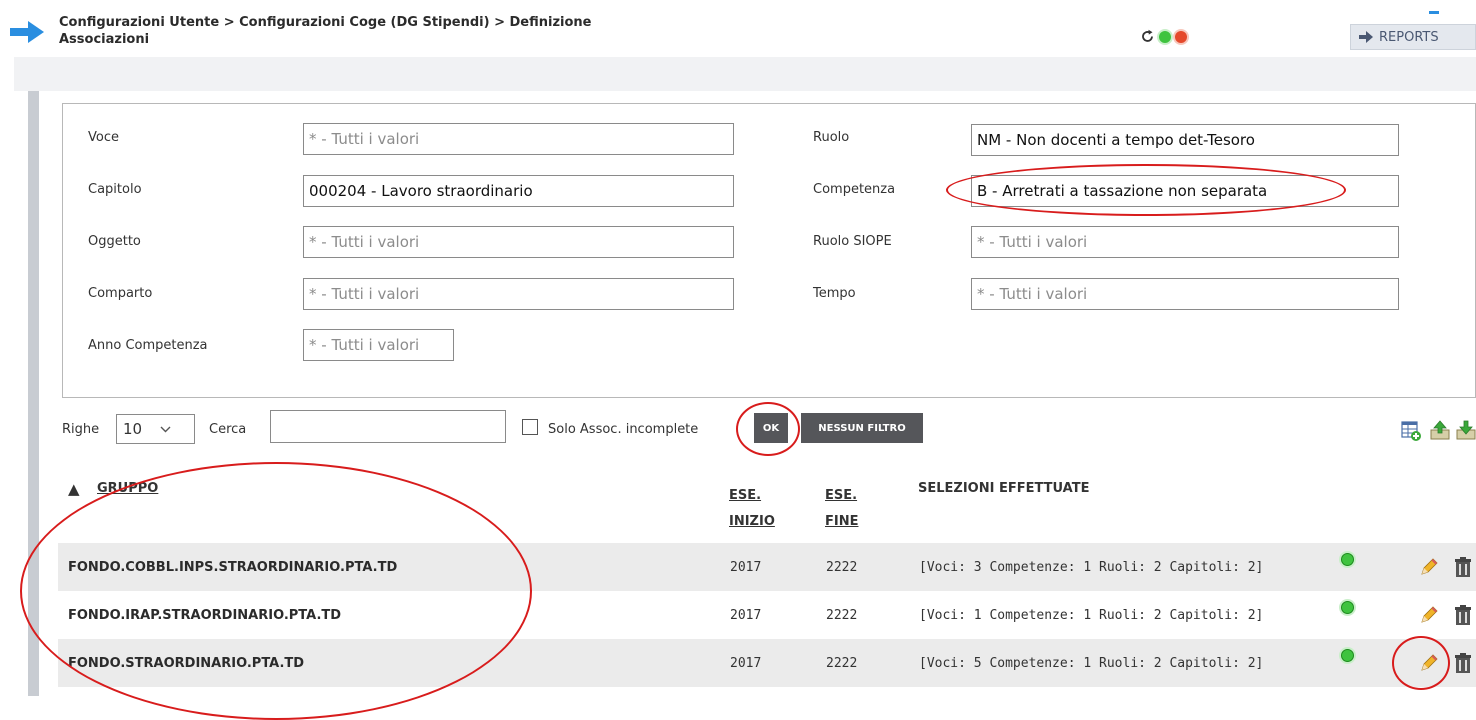 The image size is (1476, 720). I want to click on capitolo-label: Capitolo, so click(115, 189).